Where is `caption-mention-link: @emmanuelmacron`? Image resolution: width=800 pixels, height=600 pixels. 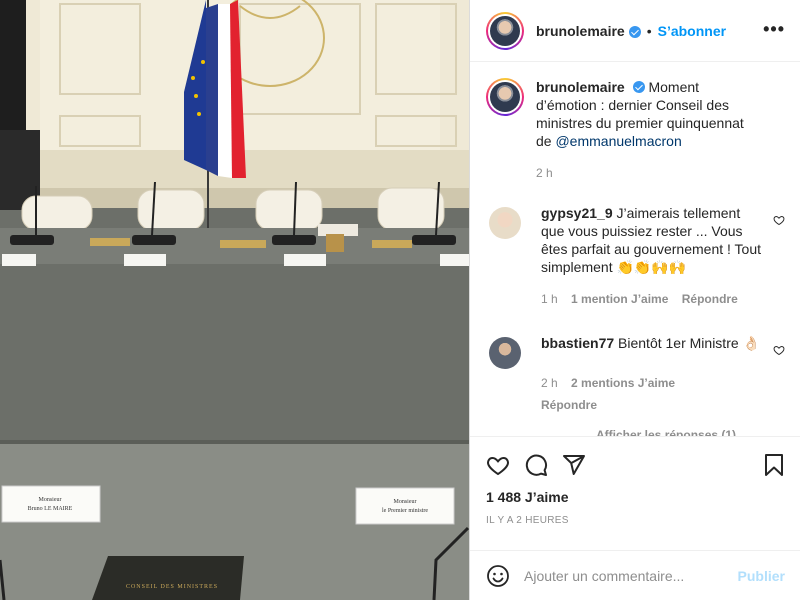
caption-mention-link: @emmanuelmacron is located at coordinates (618, 141).